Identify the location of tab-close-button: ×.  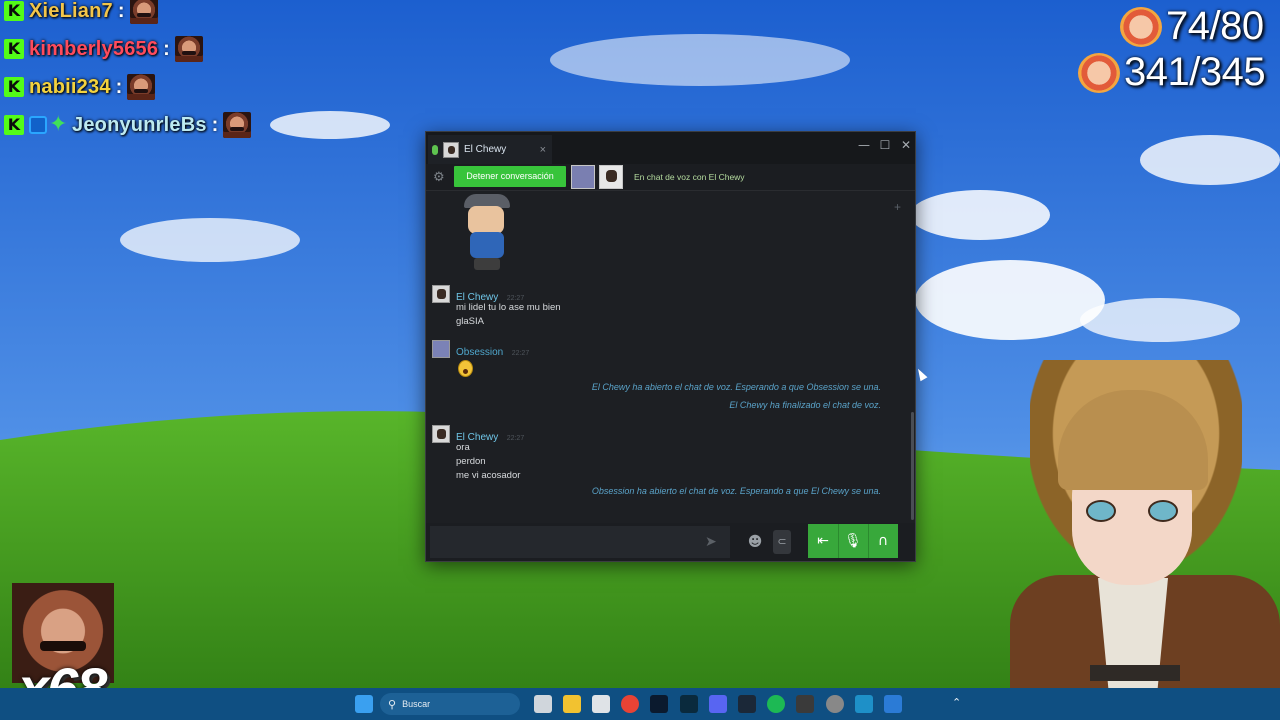
(543, 150).